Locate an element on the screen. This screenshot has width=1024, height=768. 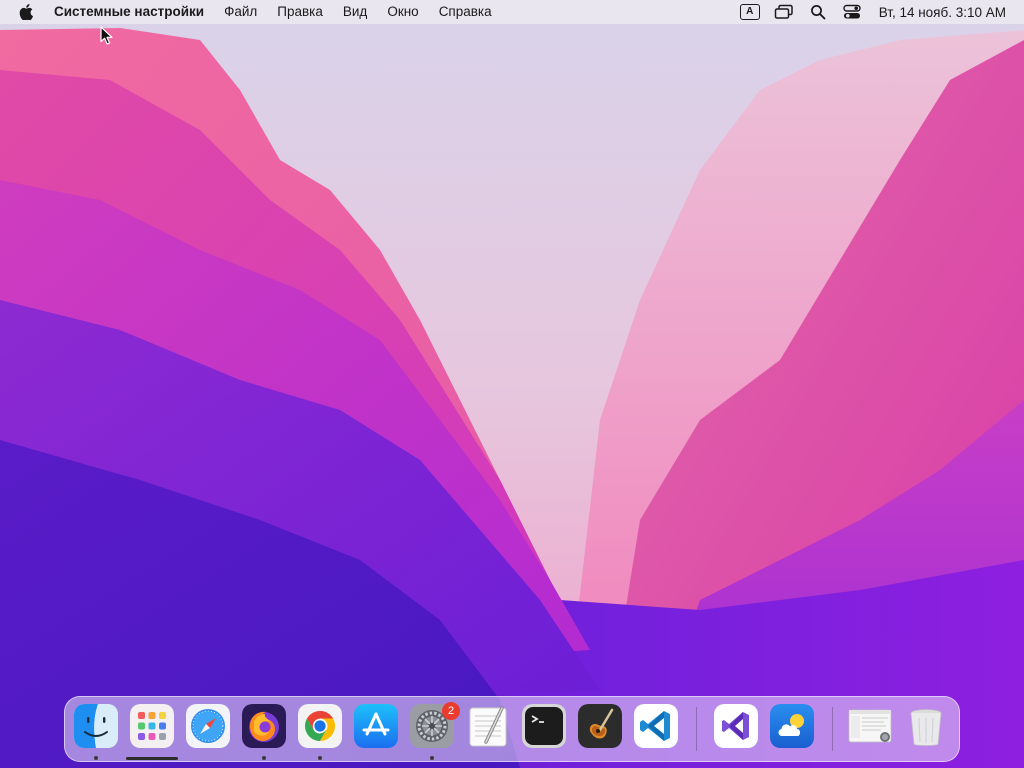
input-source-icon: A is located at coordinates (750, 12).